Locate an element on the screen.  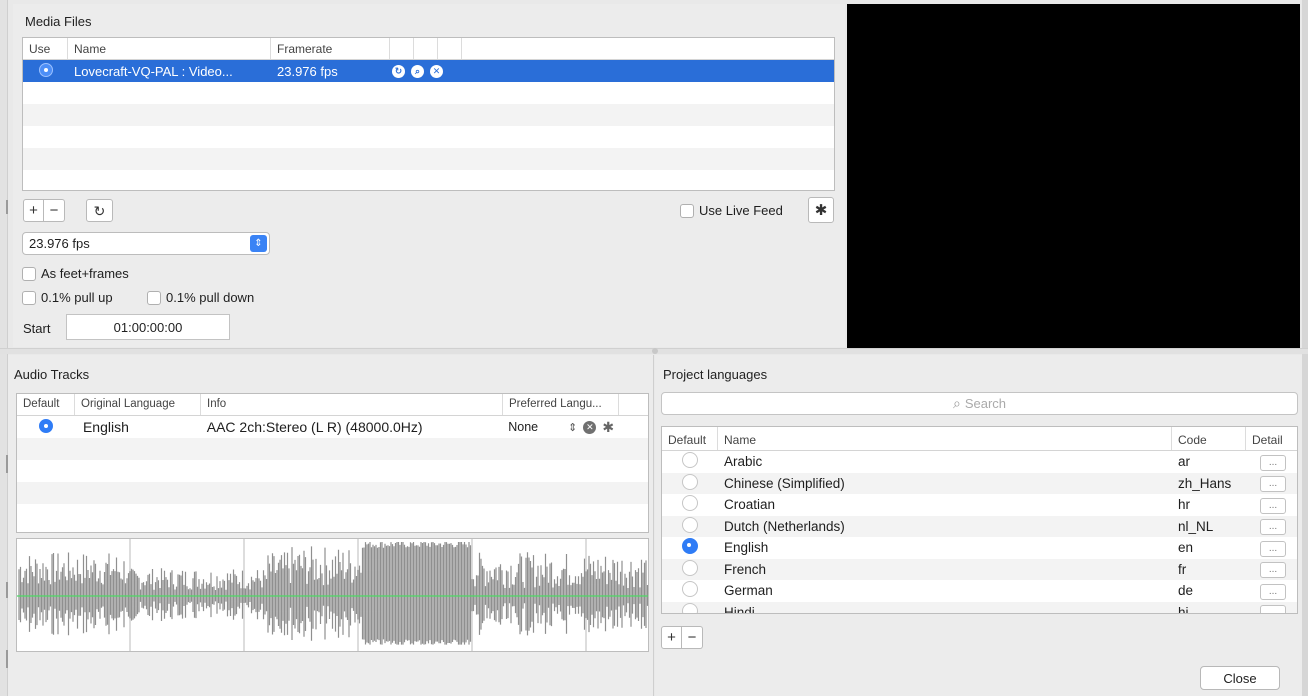
language-code: en is located at coordinates (1186, 548).